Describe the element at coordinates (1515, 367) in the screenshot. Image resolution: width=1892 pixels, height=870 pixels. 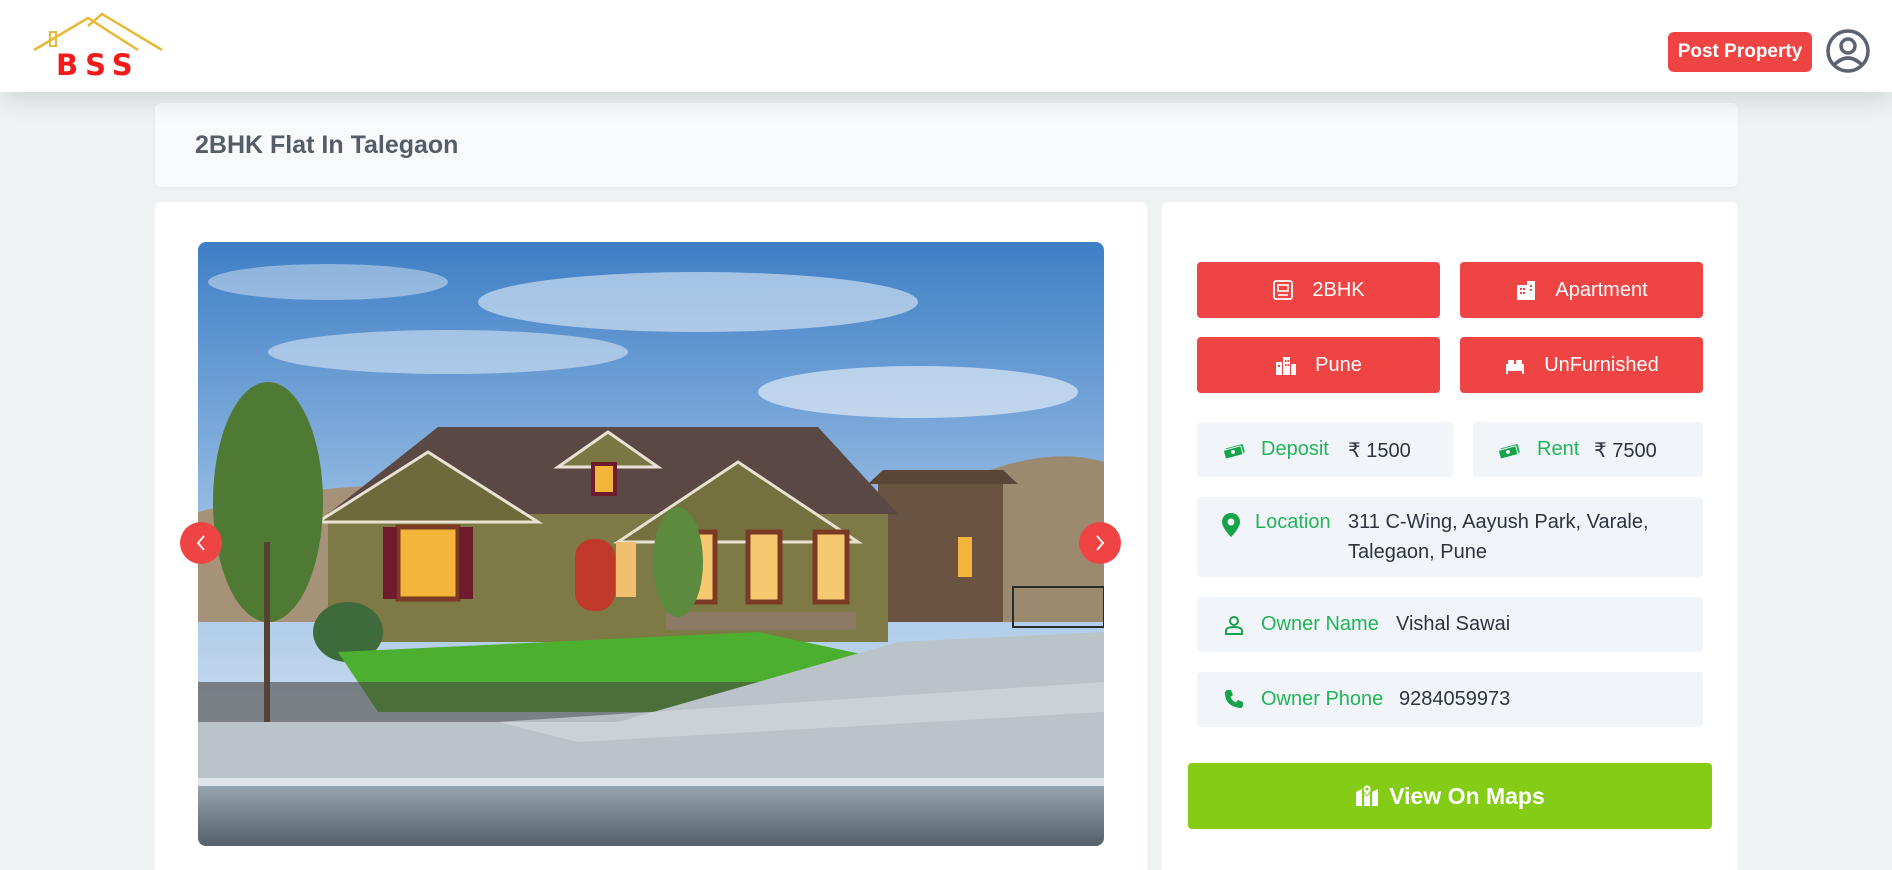
I see `bed-icon` at that location.